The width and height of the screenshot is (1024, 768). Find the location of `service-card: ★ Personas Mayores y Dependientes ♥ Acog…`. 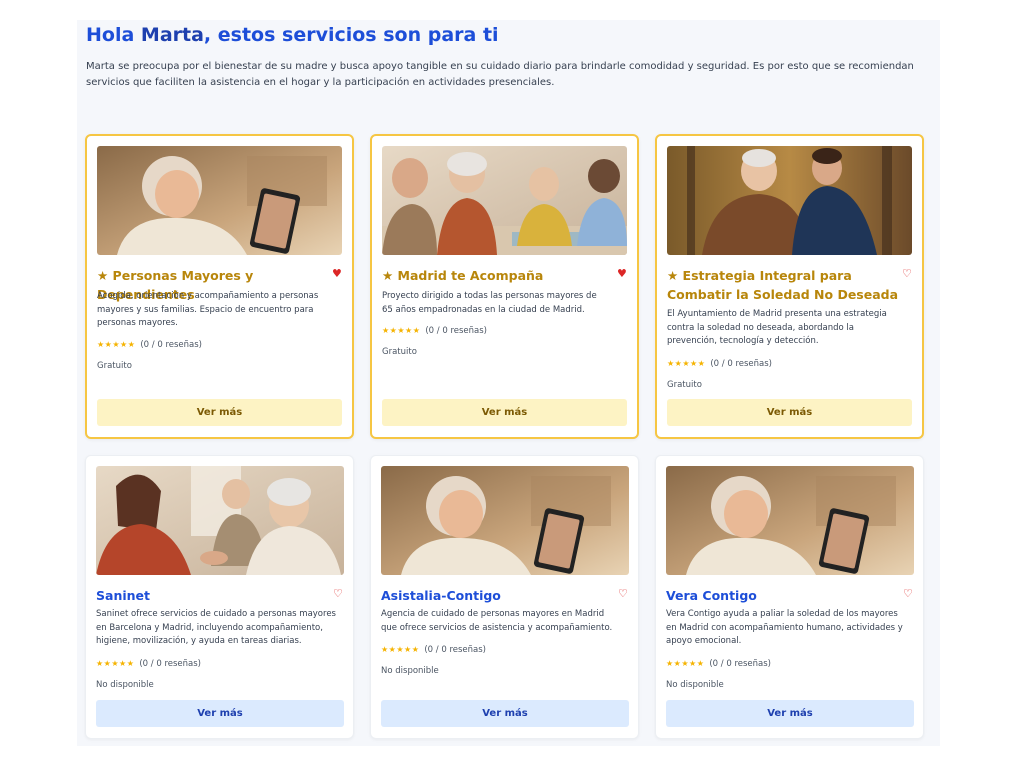

service-card: ★ Personas Mayores y Dependientes ♥ Acog… is located at coordinates (219, 286).